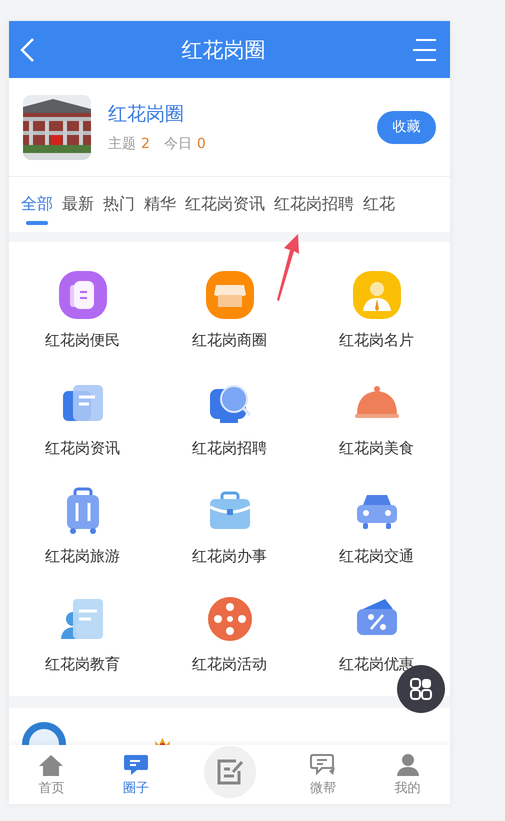  I want to click on grid-icon, so click(421, 689).